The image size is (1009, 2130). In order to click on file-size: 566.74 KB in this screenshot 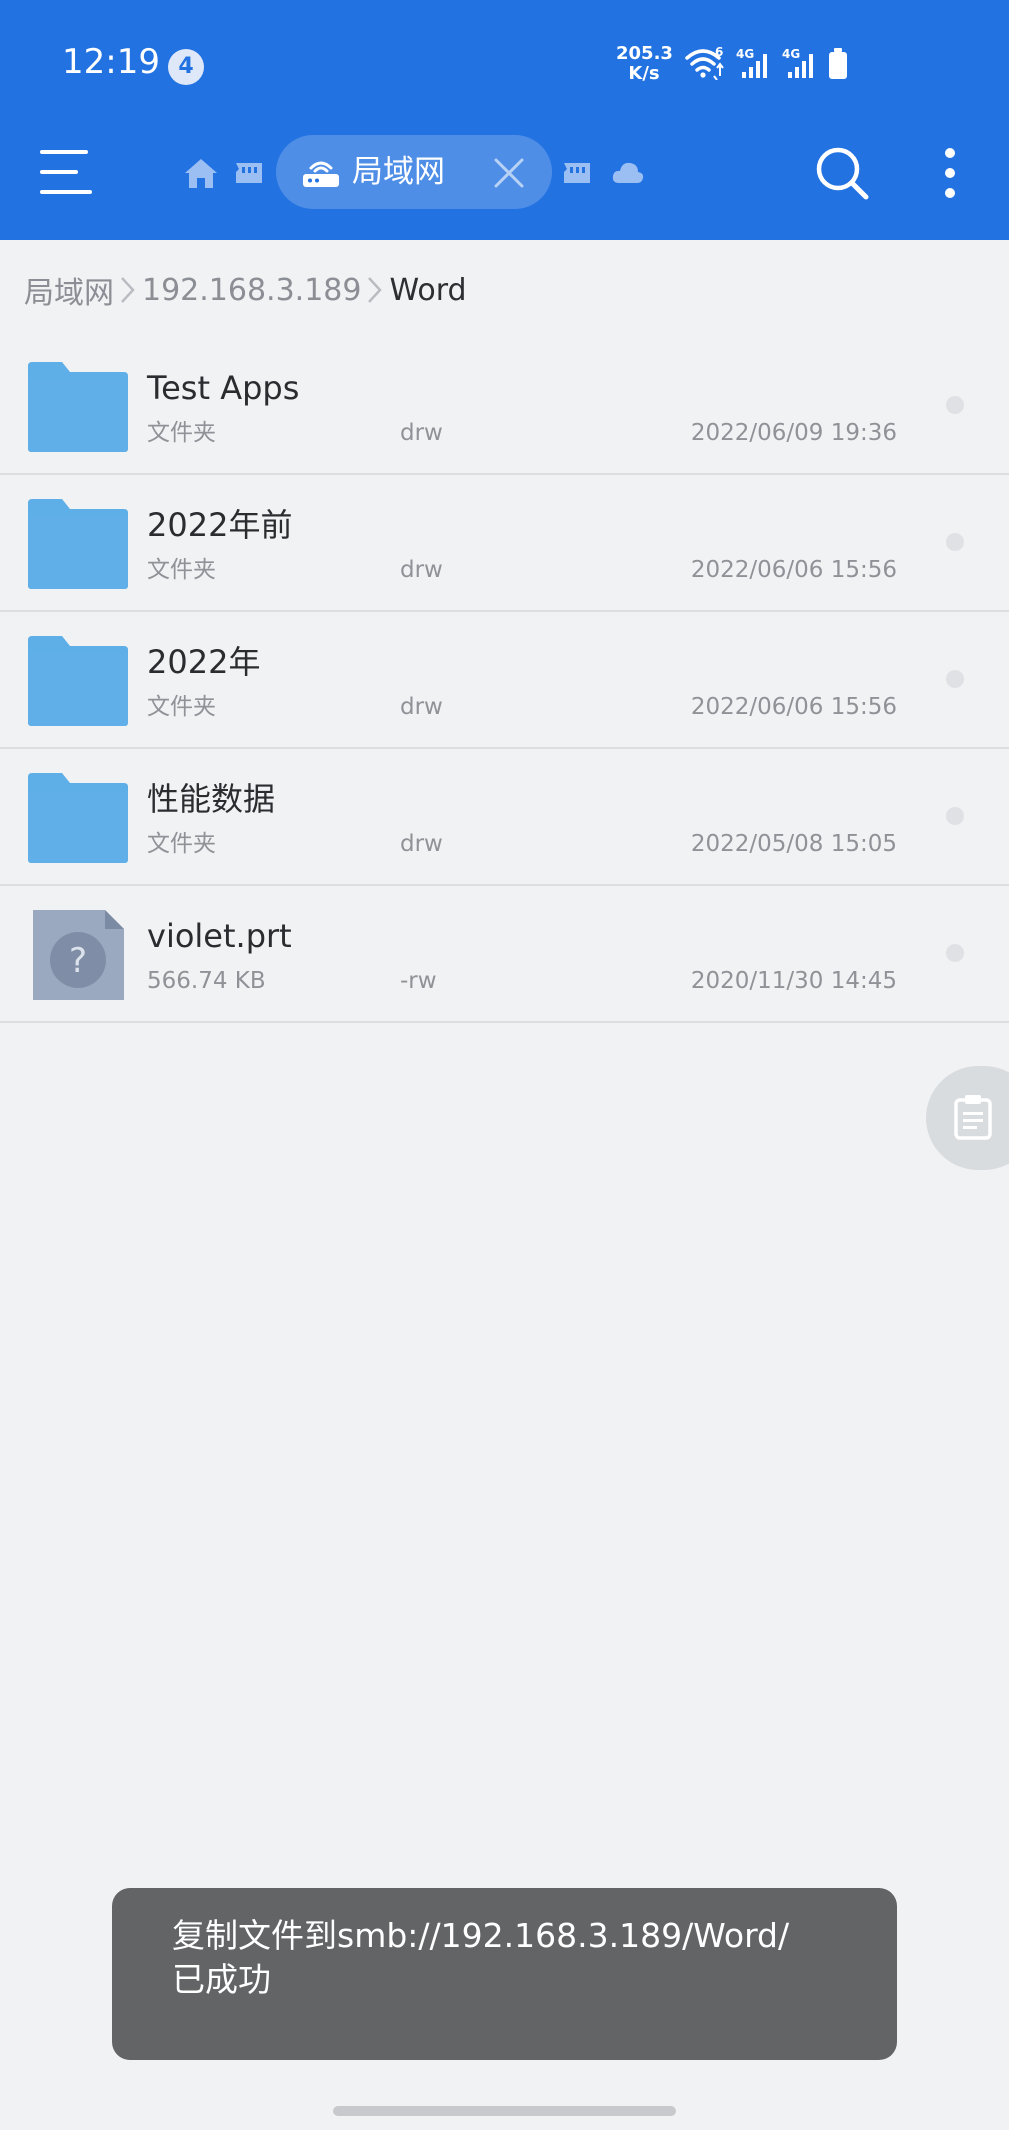, I will do `click(206, 981)`.